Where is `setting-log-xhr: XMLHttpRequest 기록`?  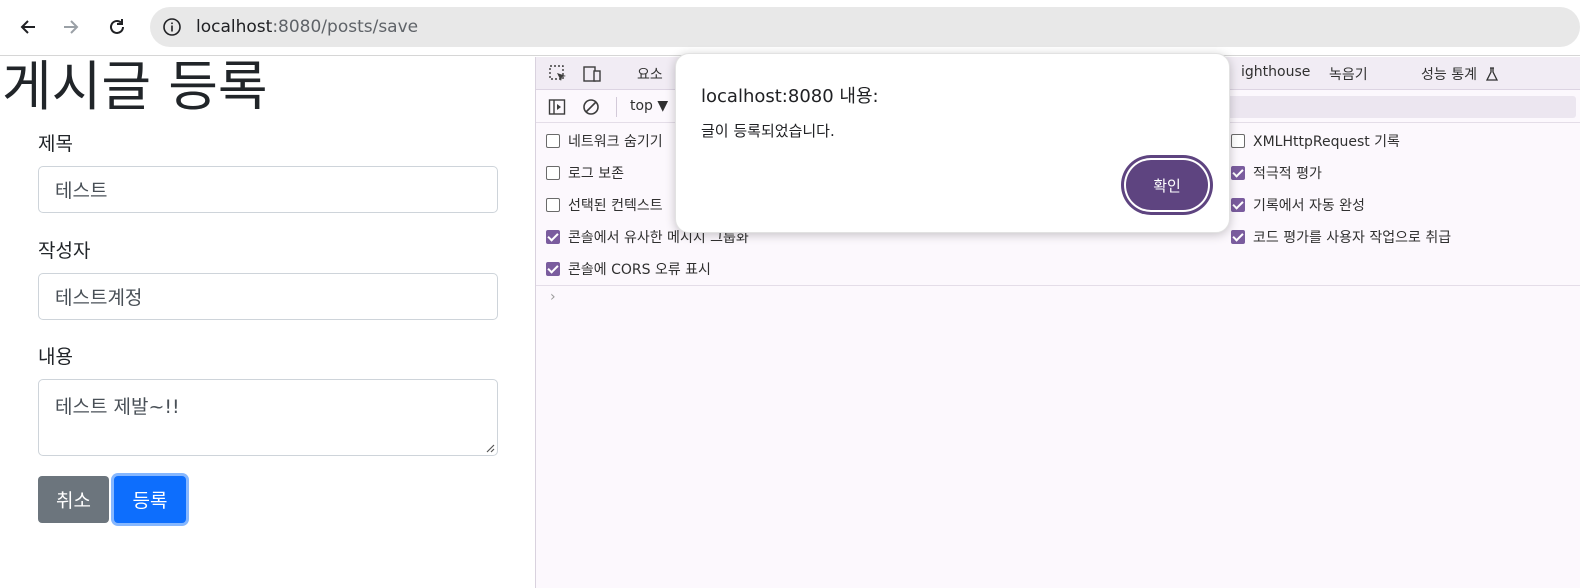
setting-log-xhr: XMLHttpRequest 기록 is located at coordinates (1315, 141).